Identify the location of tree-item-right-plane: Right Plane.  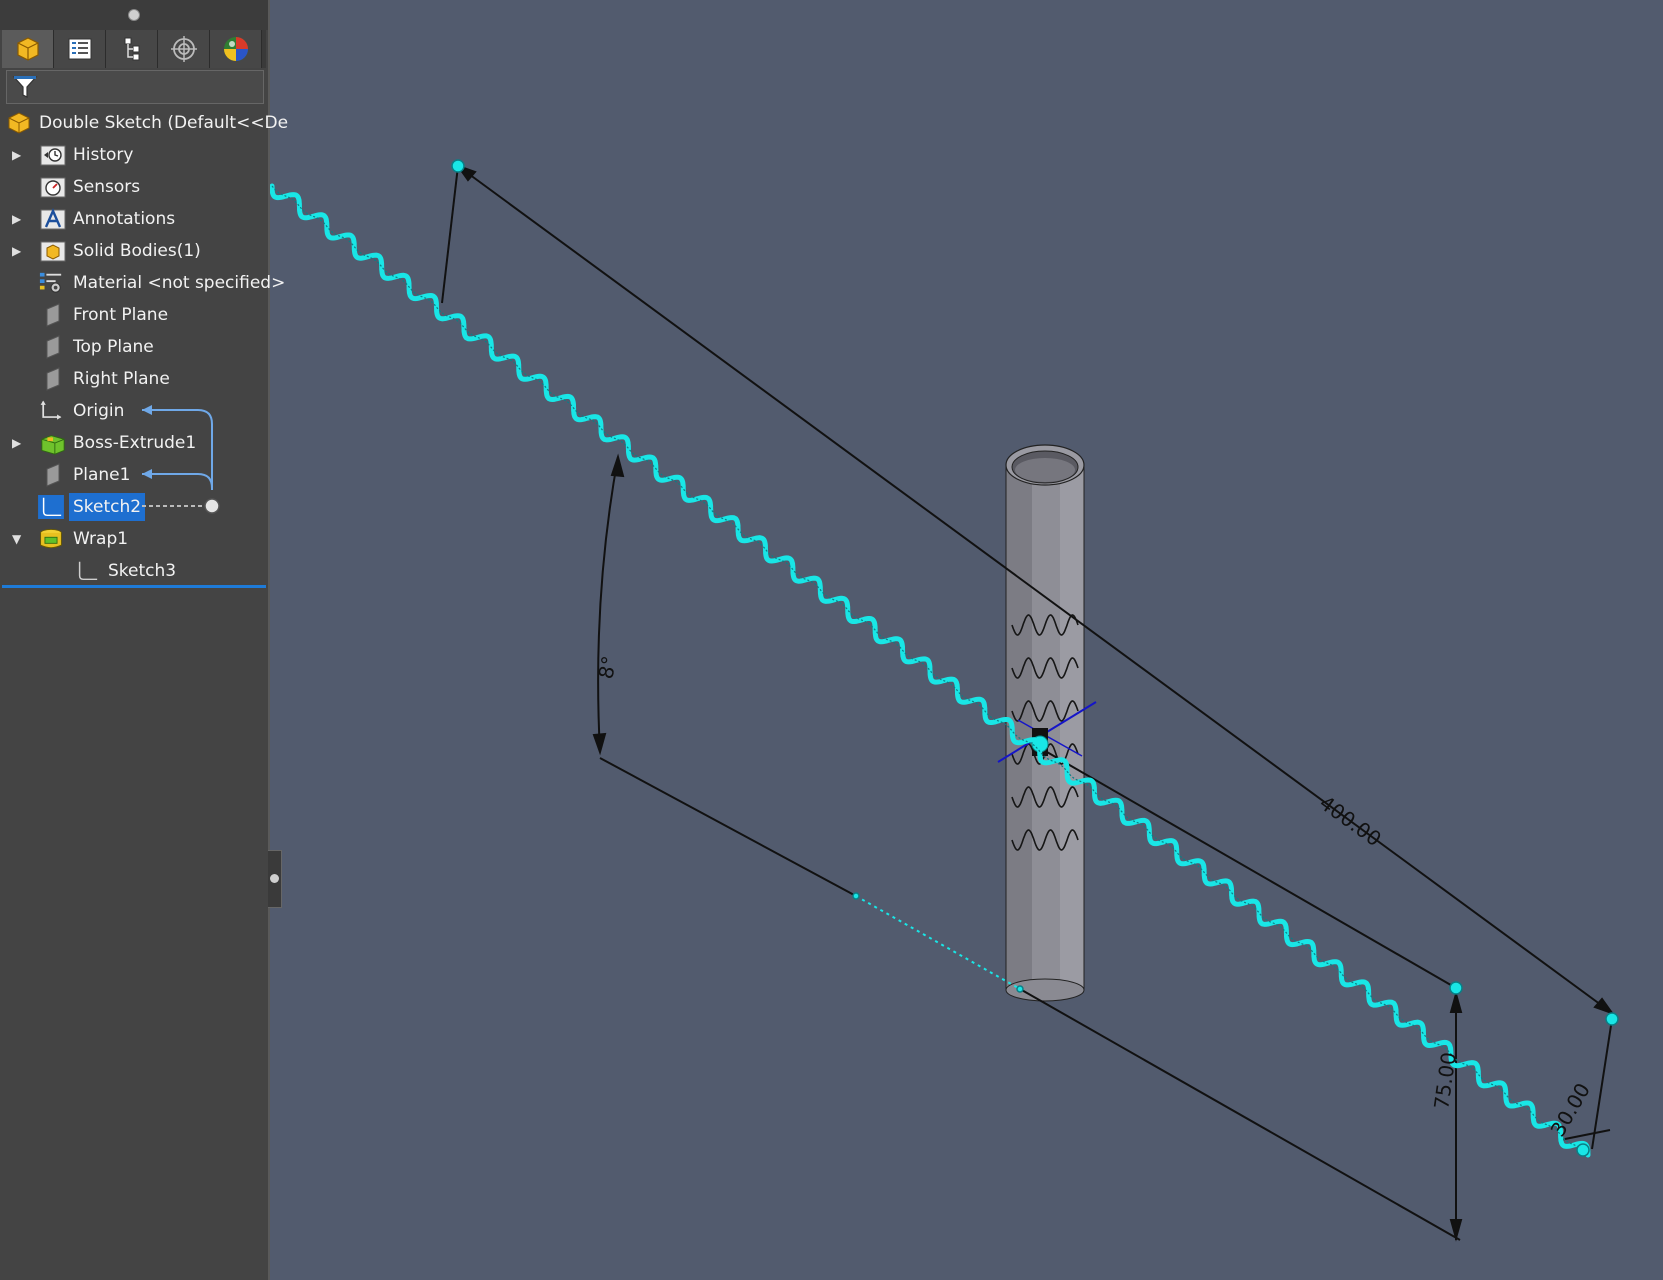
(134, 379).